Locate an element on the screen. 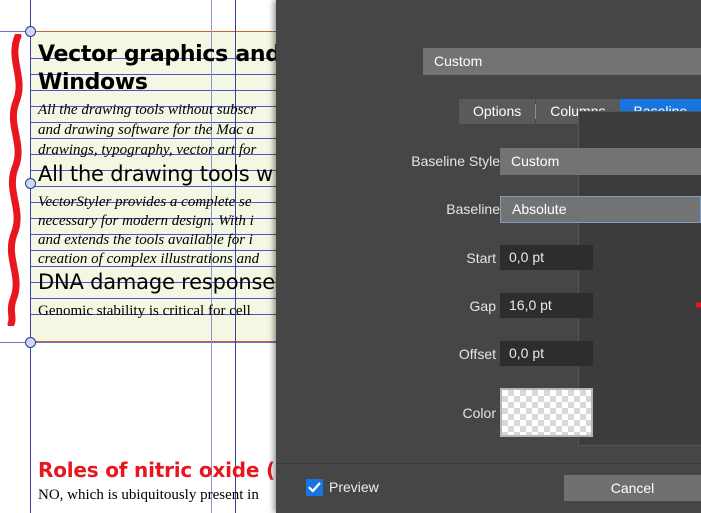 This screenshot has width=701, height=513. gap-input: 16,0 pt is located at coordinates (546, 305).